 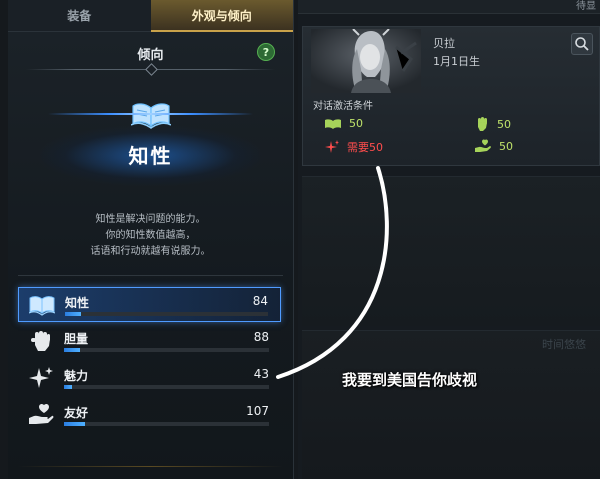 What do you see at coordinates (257, 411) in the screenshot?
I see `stat-value: 107` at bounding box center [257, 411].